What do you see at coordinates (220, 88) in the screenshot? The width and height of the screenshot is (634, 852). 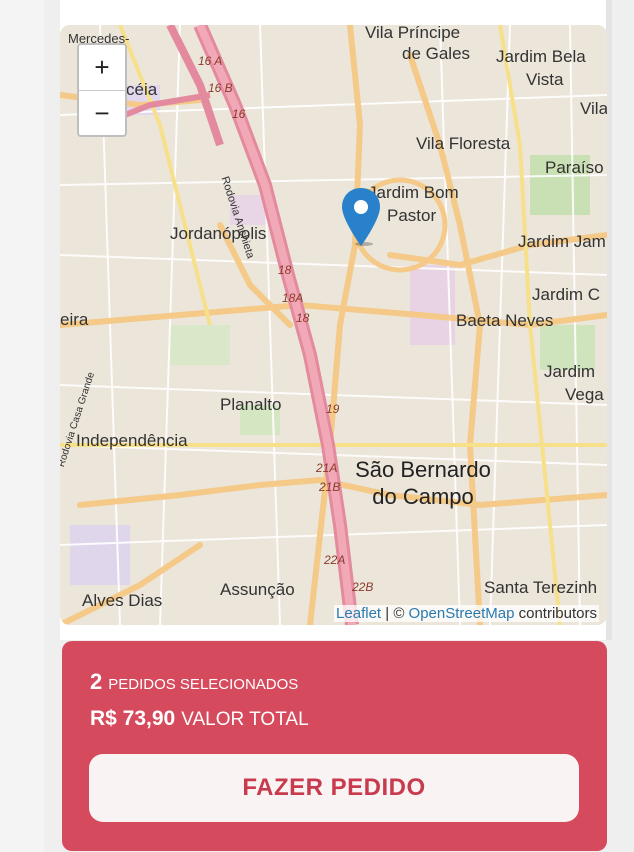 I see `road-number: 16 B` at bounding box center [220, 88].